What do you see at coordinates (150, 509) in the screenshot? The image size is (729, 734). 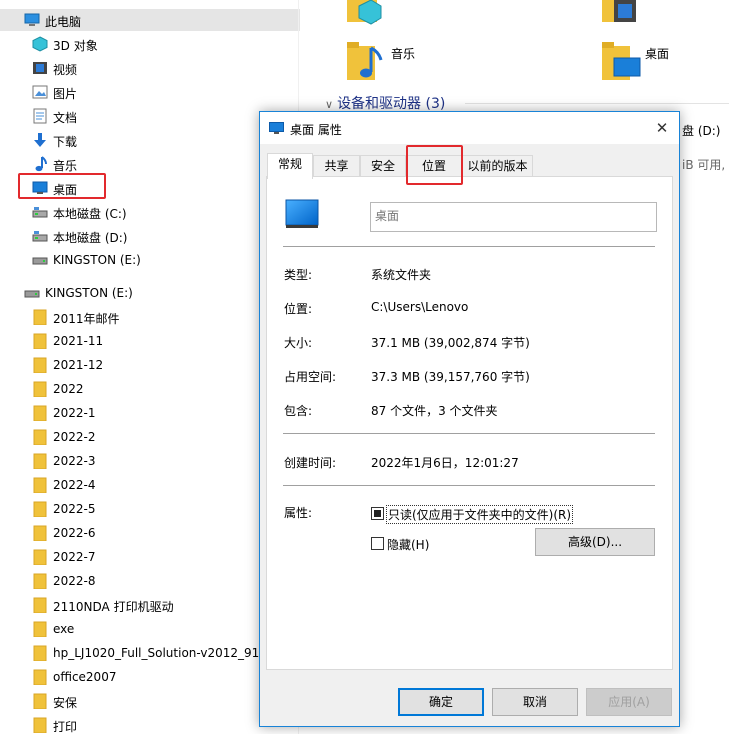 I see `folder-item: 2022-5` at bounding box center [150, 509].